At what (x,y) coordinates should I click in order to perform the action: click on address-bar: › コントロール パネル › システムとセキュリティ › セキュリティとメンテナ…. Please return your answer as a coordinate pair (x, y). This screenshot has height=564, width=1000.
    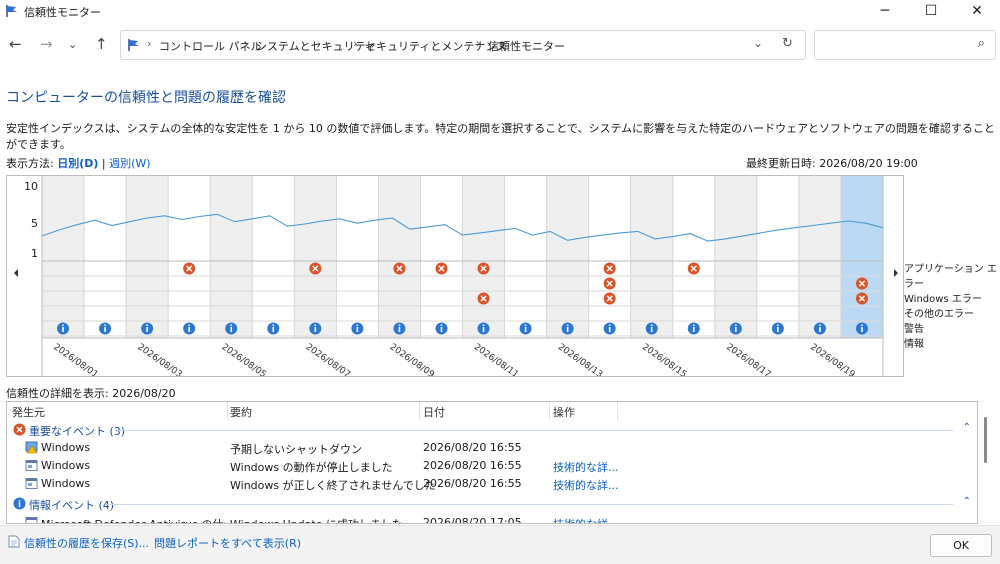
    Looking at the image, I should click on (463, 45).